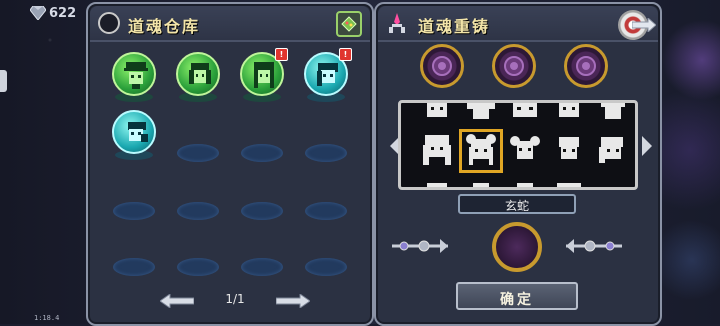 Image resolution: width=720 pixels, height=326 pixels. Describe the element at coordinates (63, 13) in the screenshot. I see `gem-count: 622` at that location.